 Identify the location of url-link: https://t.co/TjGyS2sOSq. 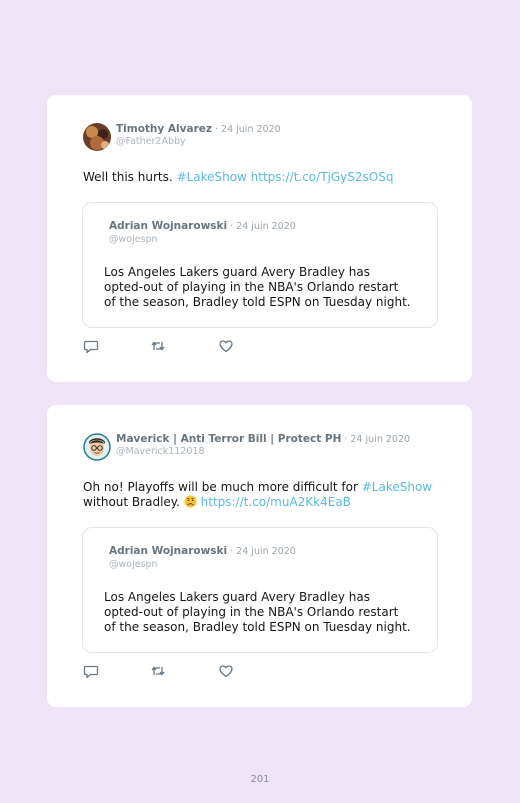
(320, 177).